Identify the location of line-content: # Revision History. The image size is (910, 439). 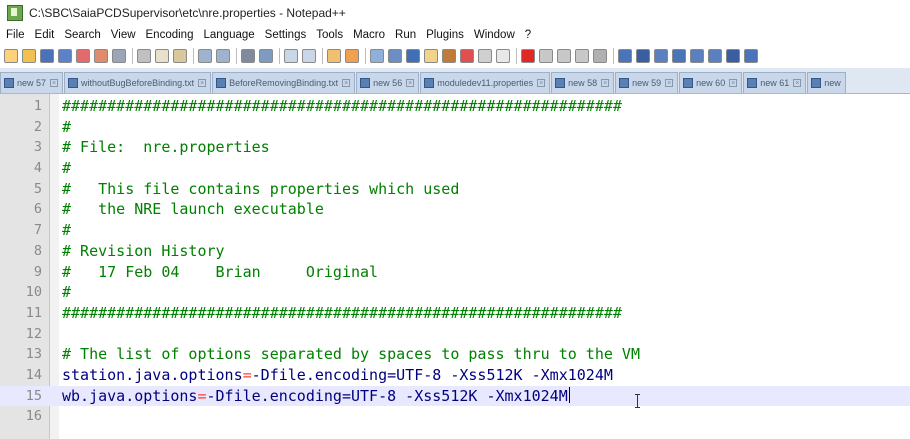
(143, 251).